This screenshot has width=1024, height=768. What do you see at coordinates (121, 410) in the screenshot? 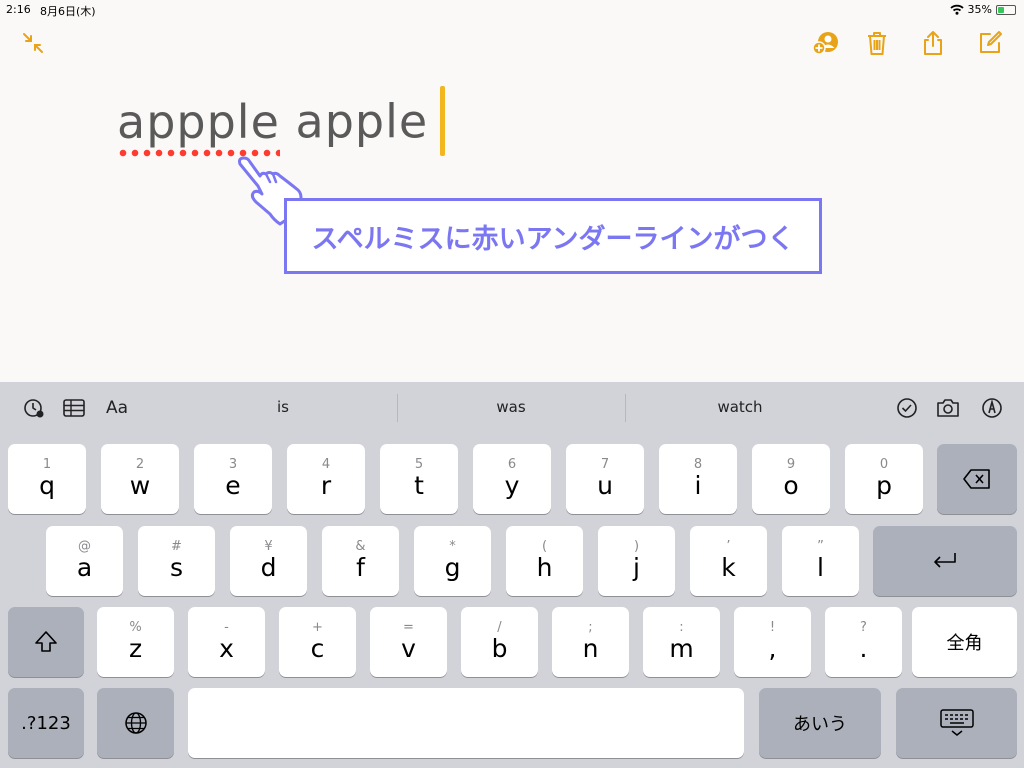
I see `format-text-button: Aa` at bounding box center [121, 410].